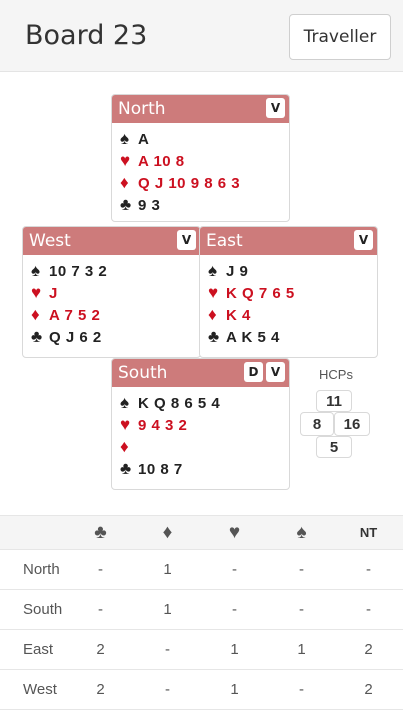 The width and height of the screenshot is (403, 714). What do you see at coordinates (160, 469) in the screenshot?
I see `club-cards: 10 8 7` at bounding box center [160, 469].